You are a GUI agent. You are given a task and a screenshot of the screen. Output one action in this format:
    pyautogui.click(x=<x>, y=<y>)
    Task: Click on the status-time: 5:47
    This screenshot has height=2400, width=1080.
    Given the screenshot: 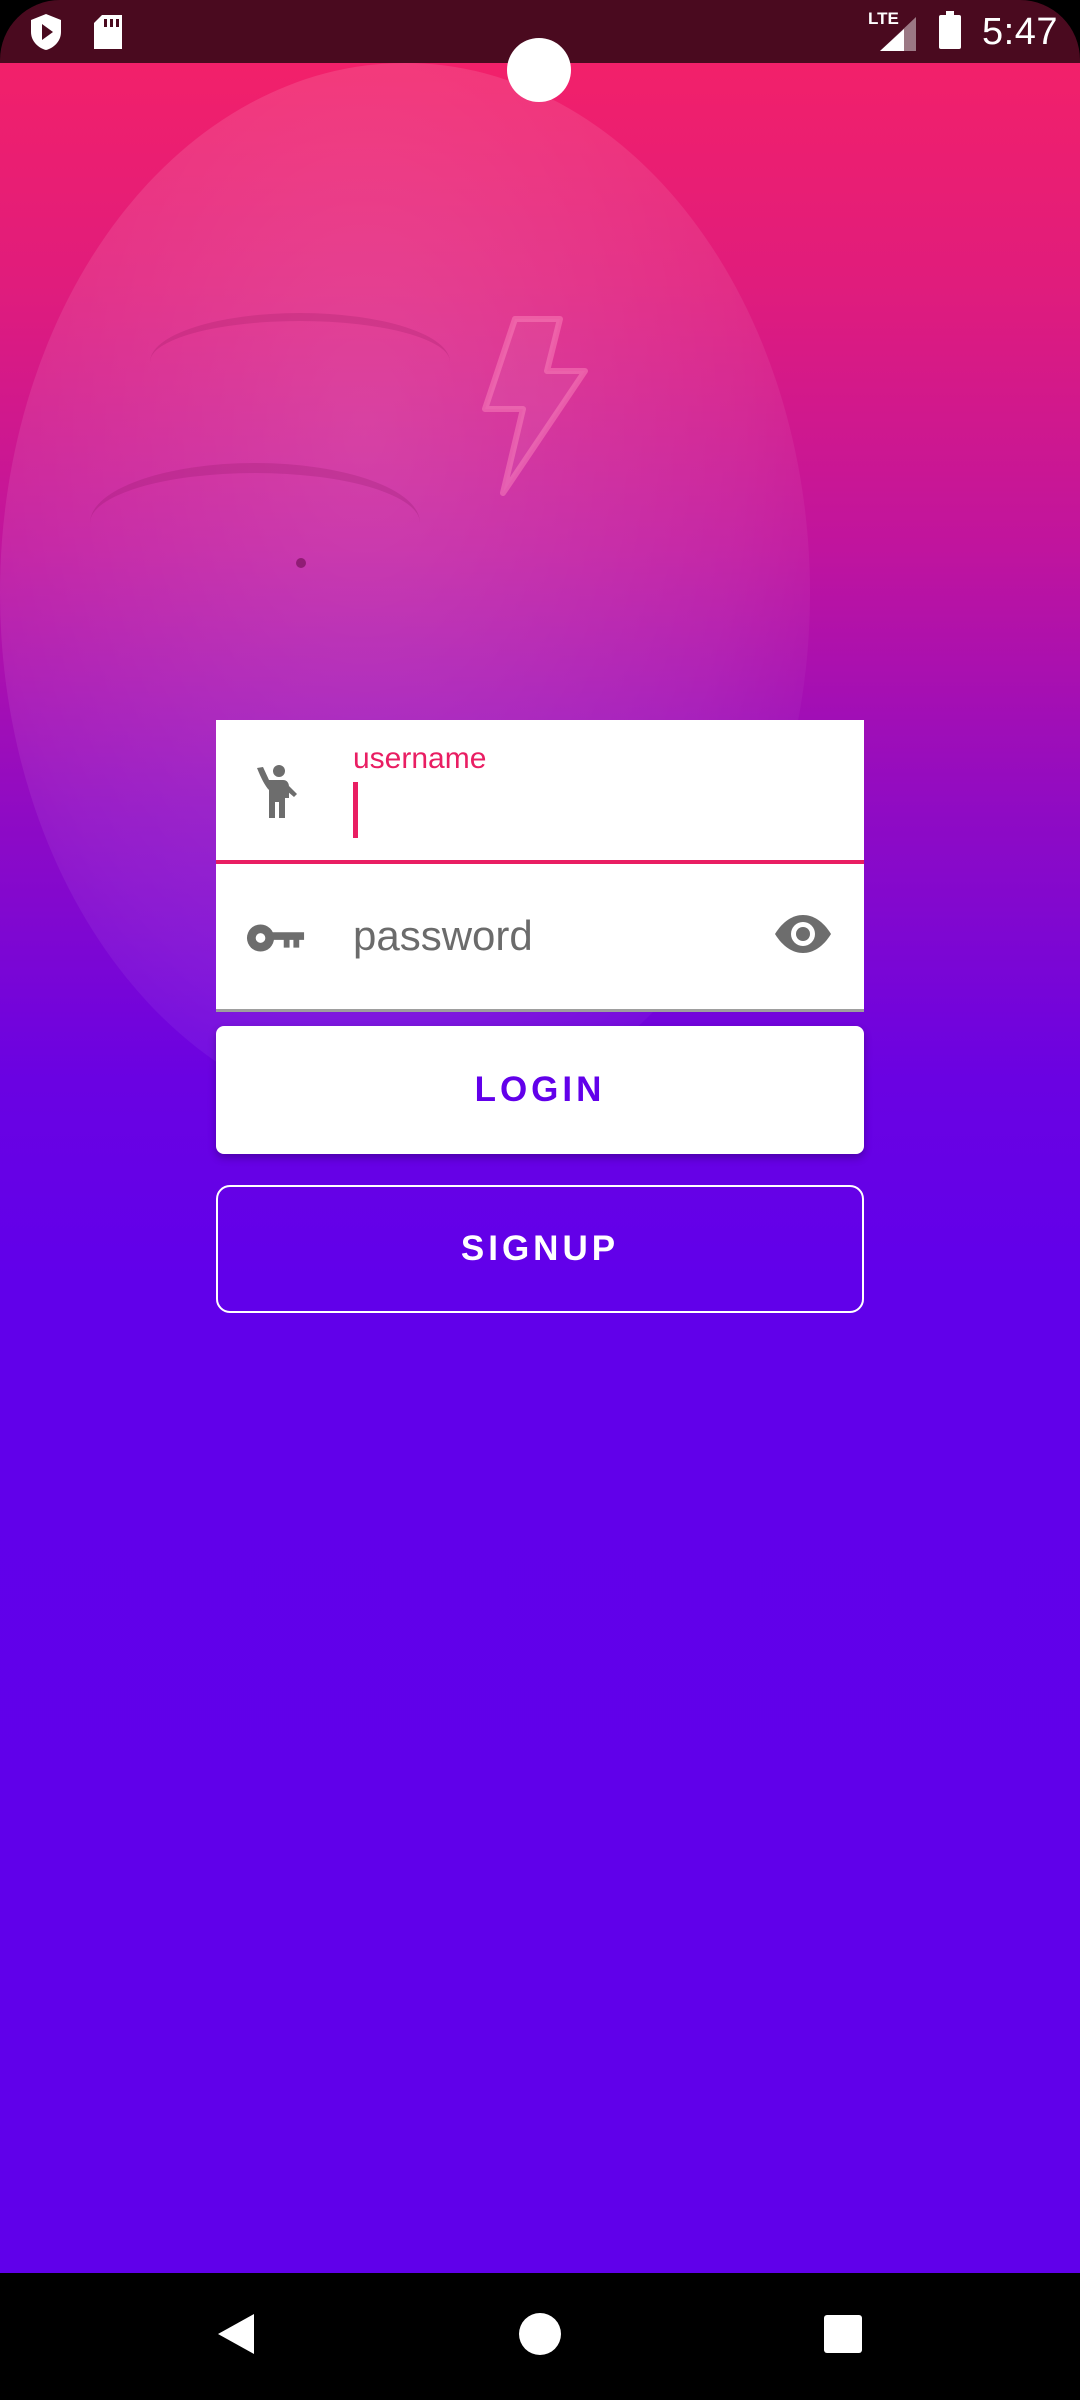 What is the action you would take?
    pyautogui.click(x=1020, y=32)
    